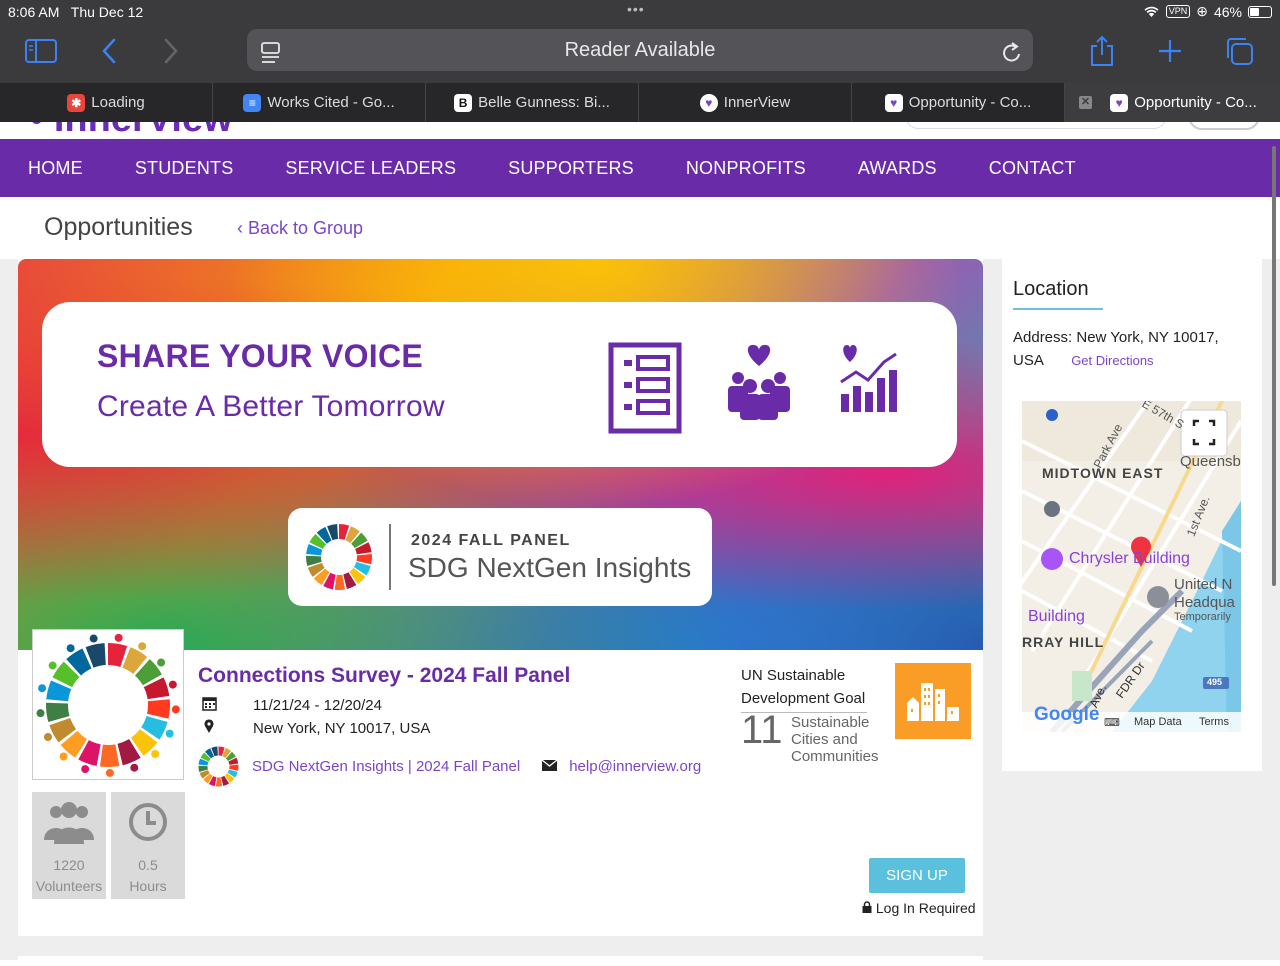  Describe the element at coordinates (1129, 558) in the screenshot. I see `map-label: Chrysler Building` at that location.